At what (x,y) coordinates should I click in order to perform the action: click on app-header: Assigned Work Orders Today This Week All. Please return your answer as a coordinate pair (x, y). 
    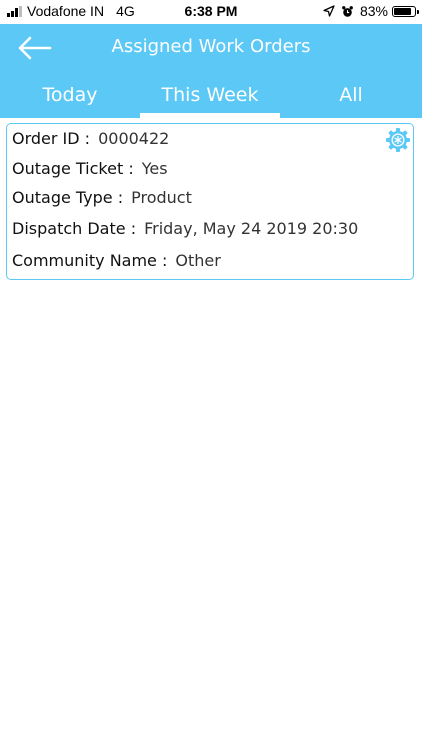
    Looking at the image, I should click on (211, 71).